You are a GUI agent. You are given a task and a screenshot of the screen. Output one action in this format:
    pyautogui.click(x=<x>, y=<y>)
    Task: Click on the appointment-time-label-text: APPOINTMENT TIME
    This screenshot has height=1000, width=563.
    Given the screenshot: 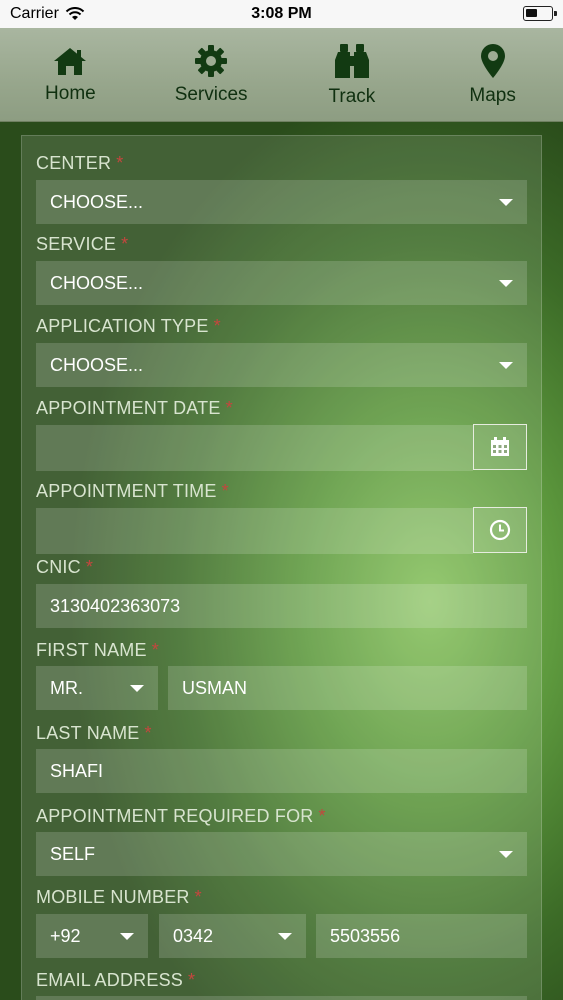 What is the action you would take?
    pyautogui.click(x=126, y=491)
    